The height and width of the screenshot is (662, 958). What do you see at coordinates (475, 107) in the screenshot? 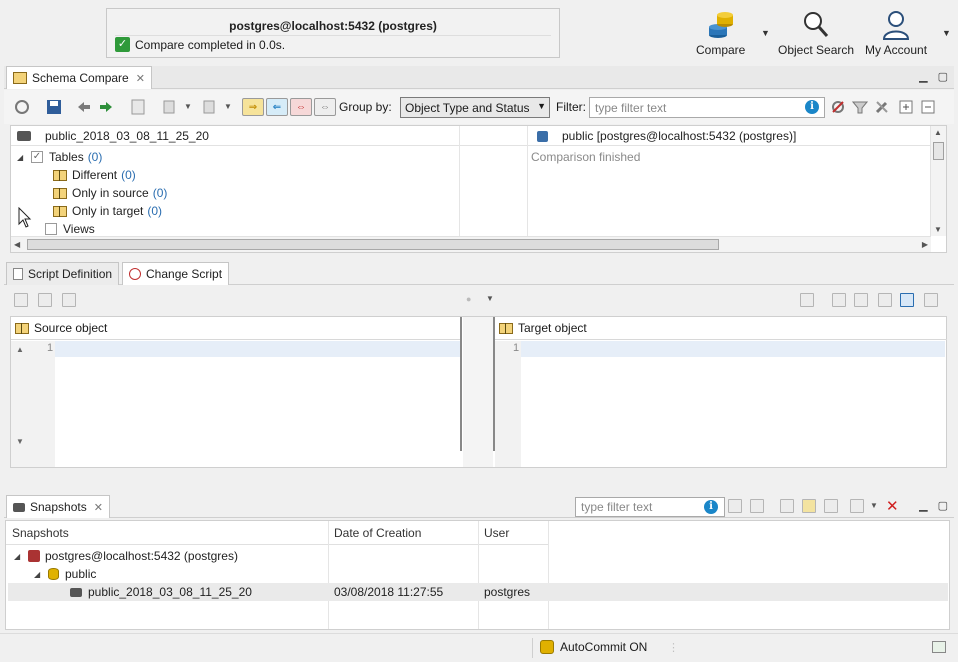
I see `group-by-select: Object Type and Status ▼` at bounding box center [475, 107].